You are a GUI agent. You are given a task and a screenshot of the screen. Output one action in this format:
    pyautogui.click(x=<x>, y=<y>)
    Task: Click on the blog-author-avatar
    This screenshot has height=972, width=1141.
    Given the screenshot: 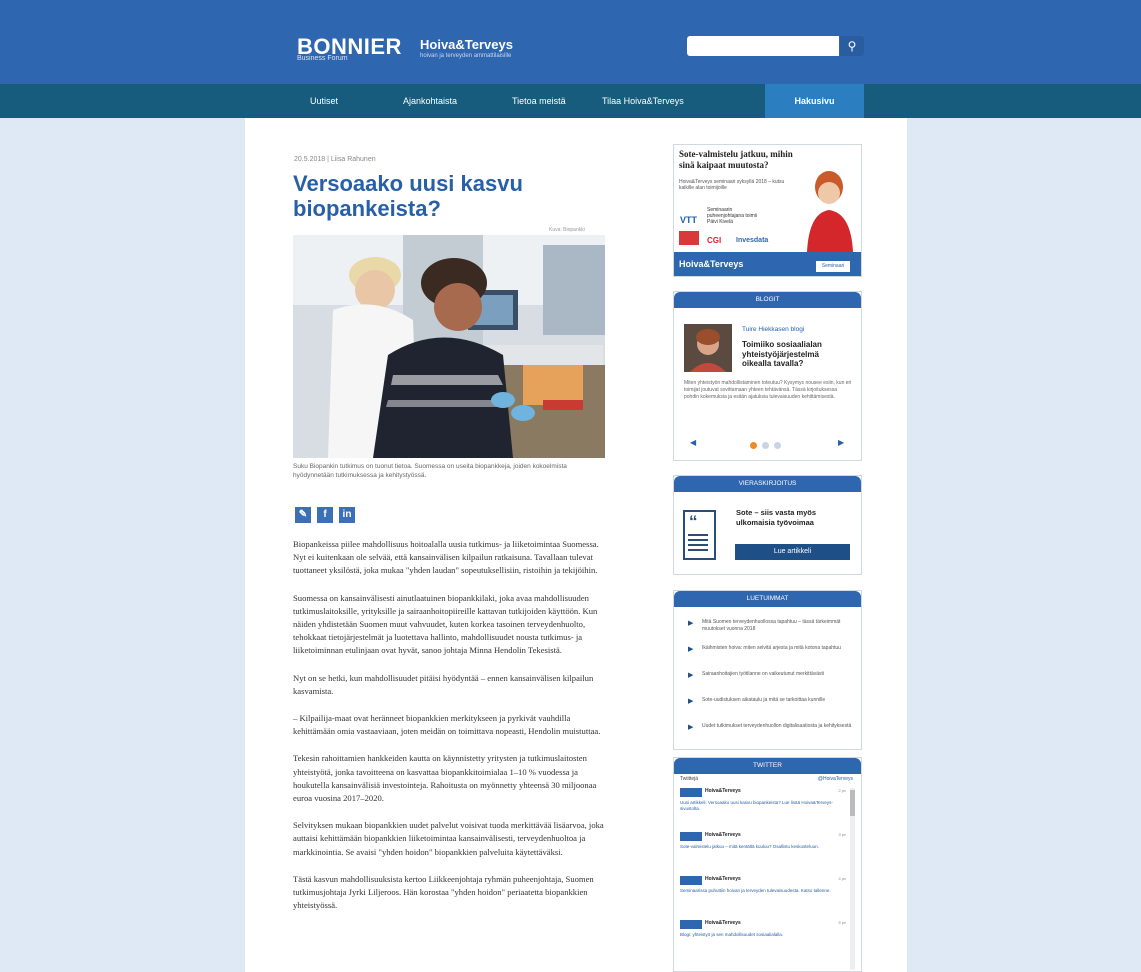 What is the action you would take?
    pyautogui.click(x=708, y=348)
    